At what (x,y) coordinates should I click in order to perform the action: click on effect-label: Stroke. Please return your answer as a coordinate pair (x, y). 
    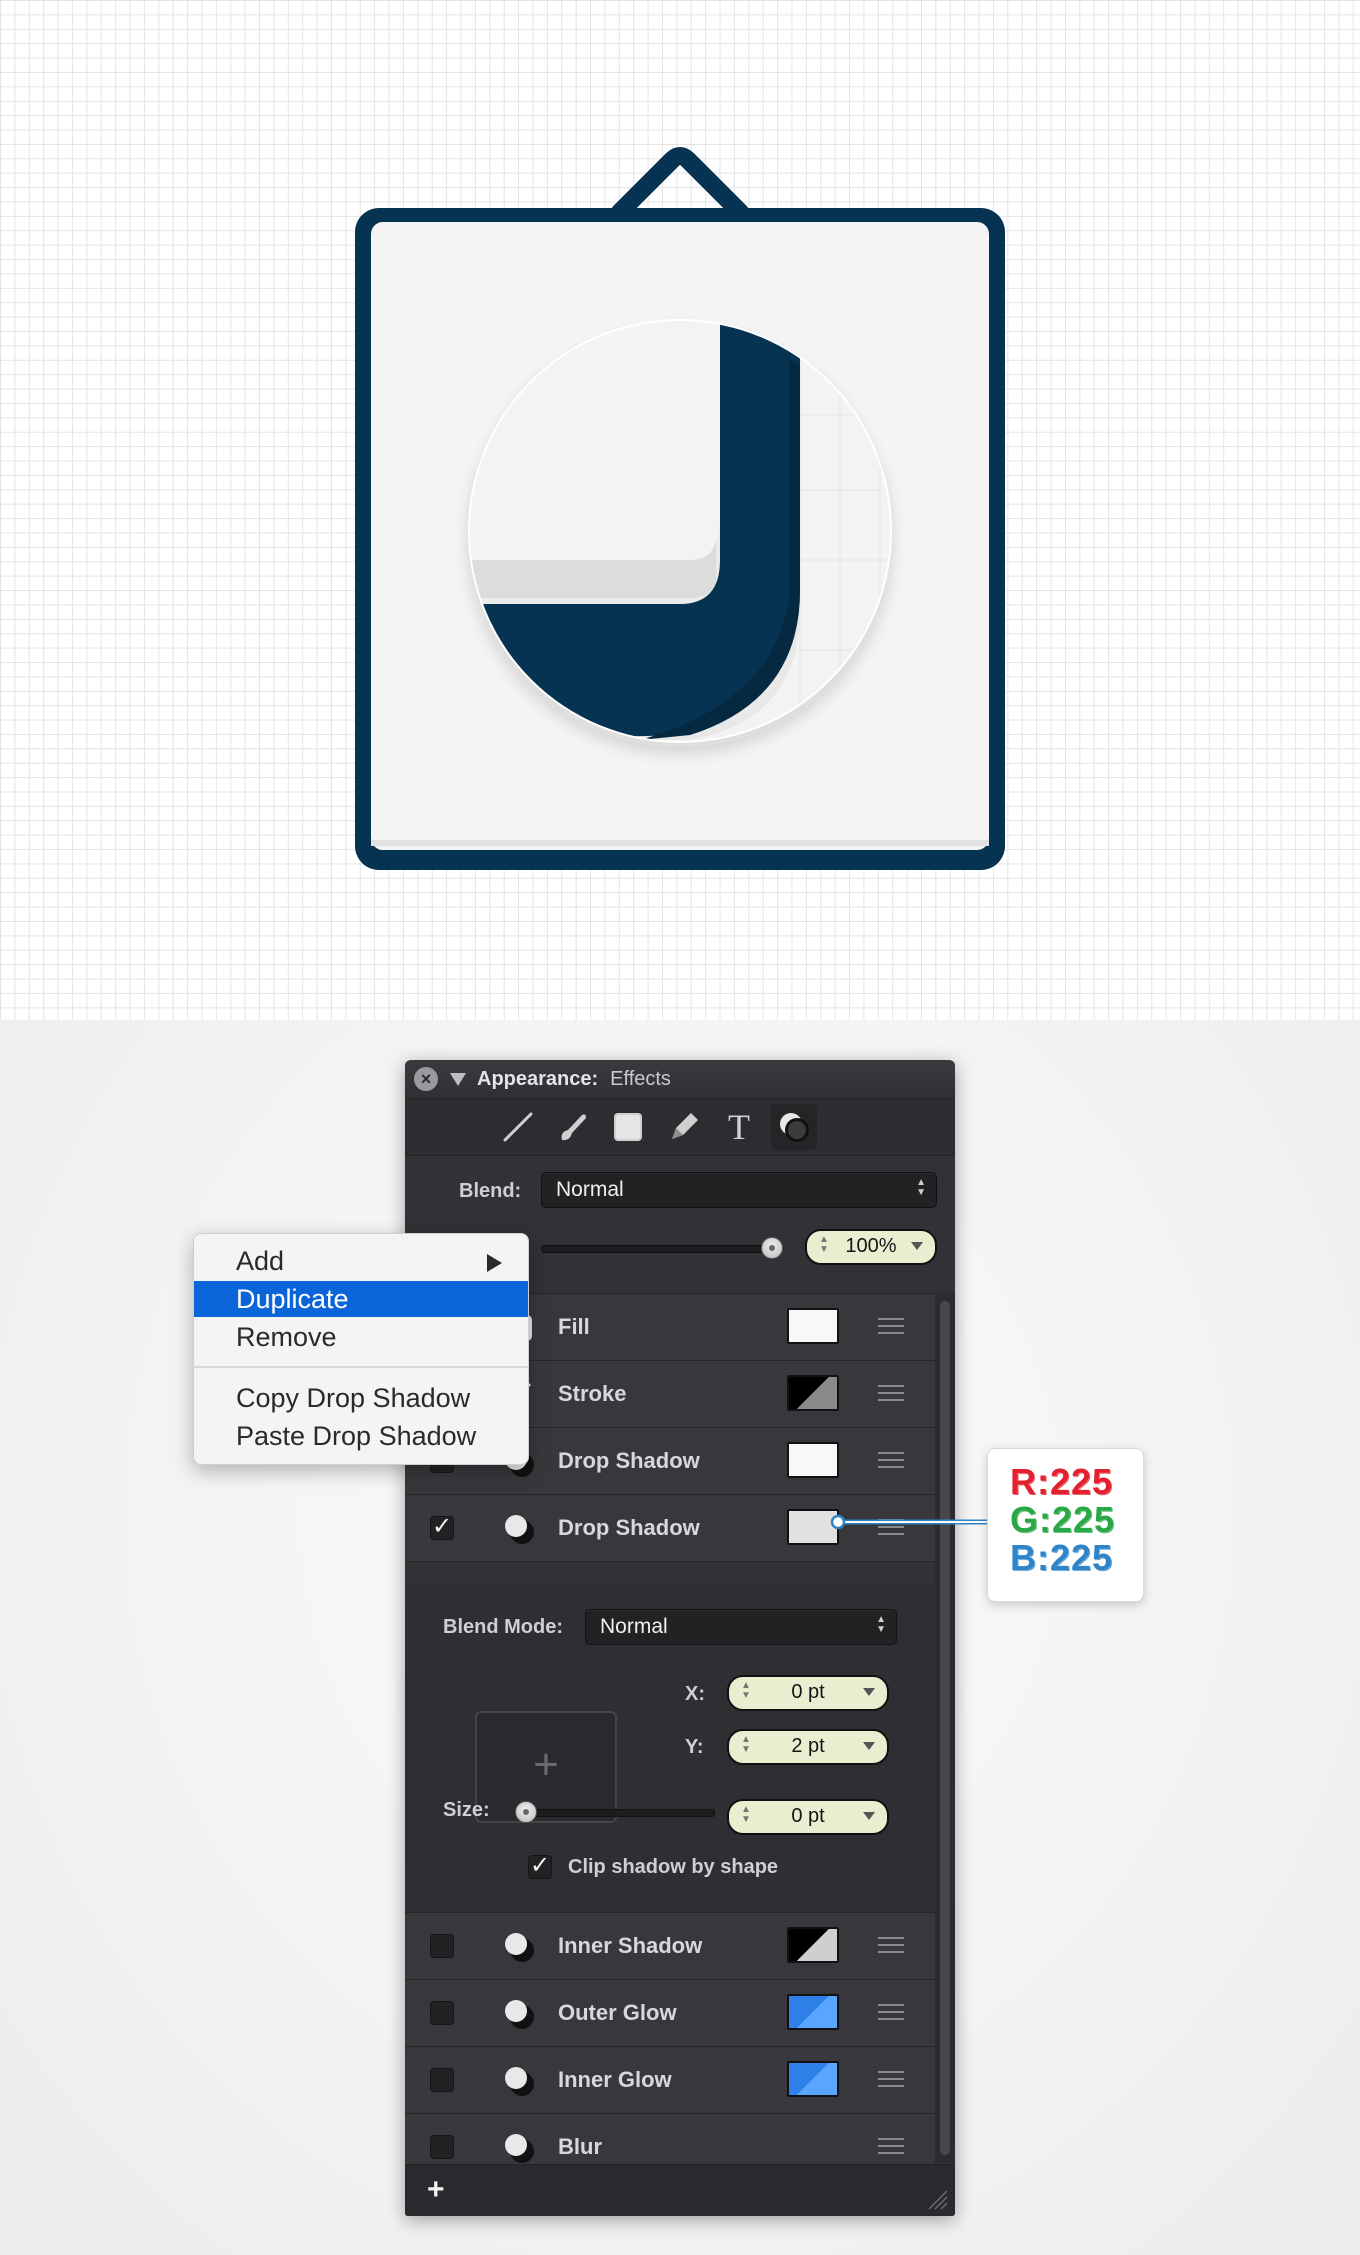
    Looking at the image, I should click on (592, 1393).